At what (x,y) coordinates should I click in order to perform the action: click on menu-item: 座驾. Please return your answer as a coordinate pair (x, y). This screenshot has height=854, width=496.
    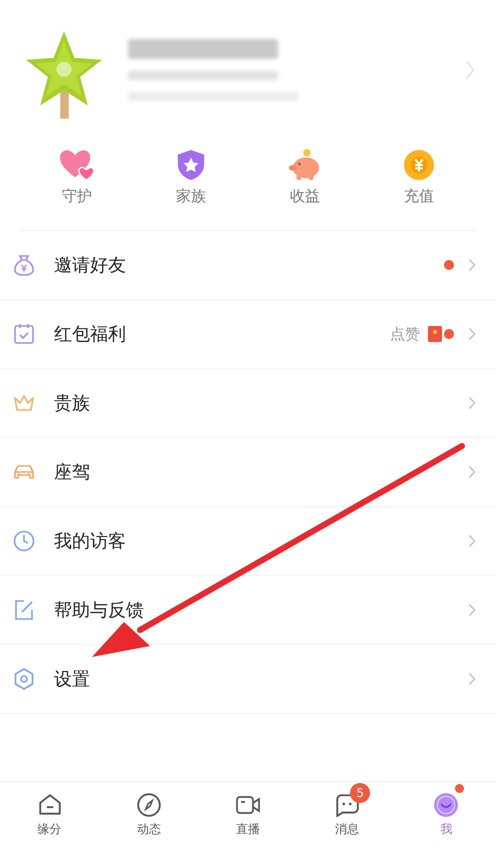
    Looking at the image, I should click on (72, 472).